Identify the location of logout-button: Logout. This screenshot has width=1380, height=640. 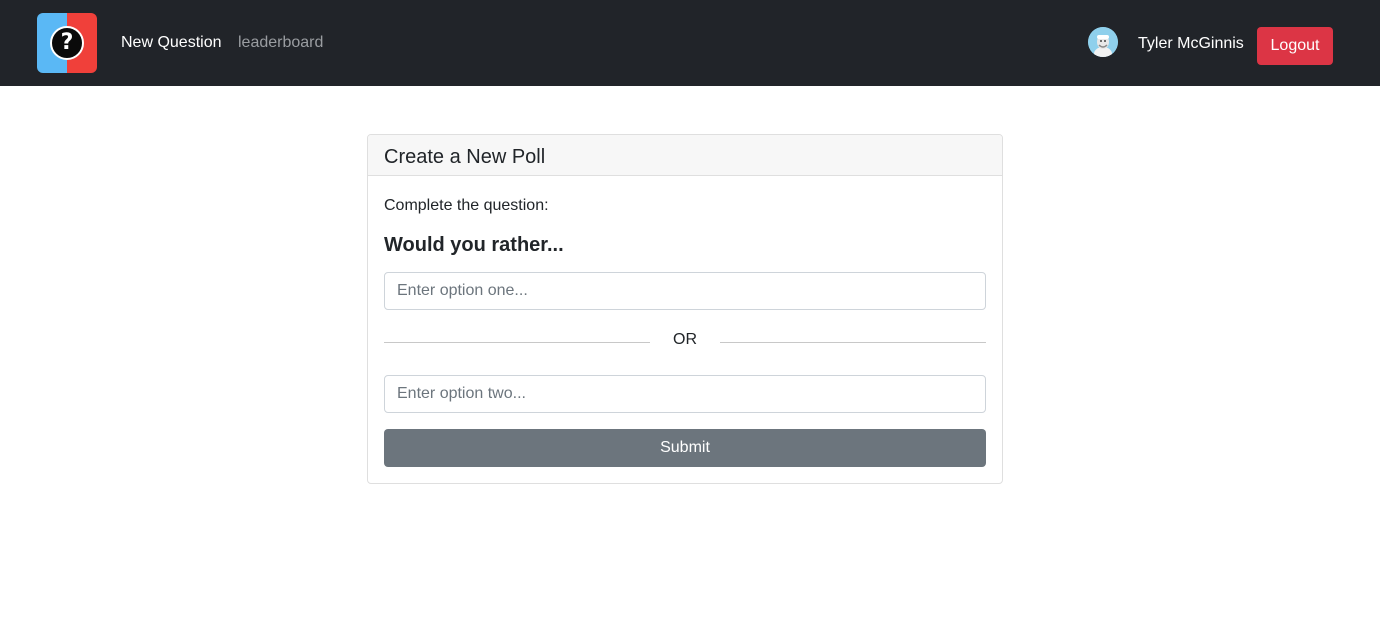
(1295, 46).